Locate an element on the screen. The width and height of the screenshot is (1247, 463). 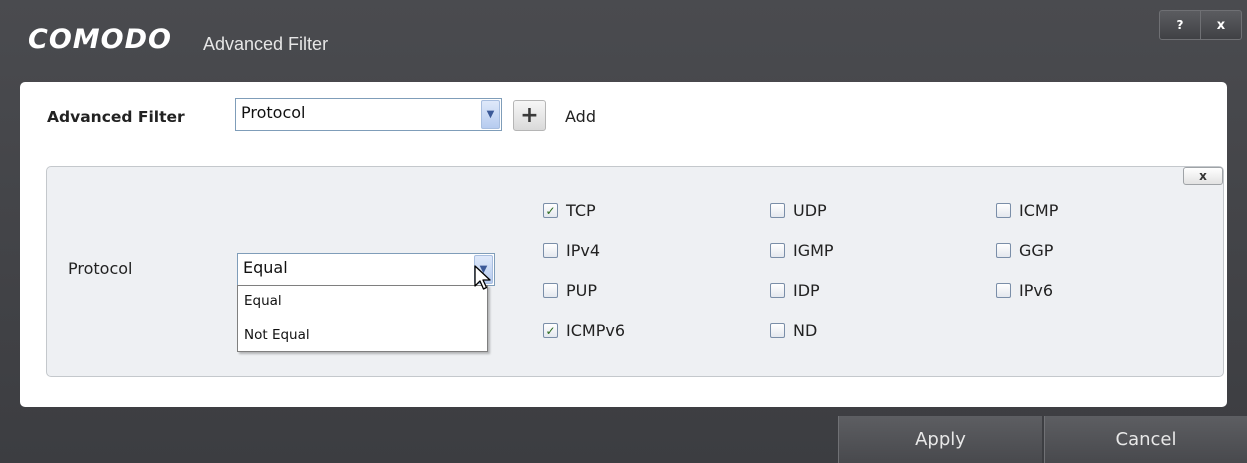
protocol-checkbox-ipv4: IPv4 is located at coordinates (571, 250).